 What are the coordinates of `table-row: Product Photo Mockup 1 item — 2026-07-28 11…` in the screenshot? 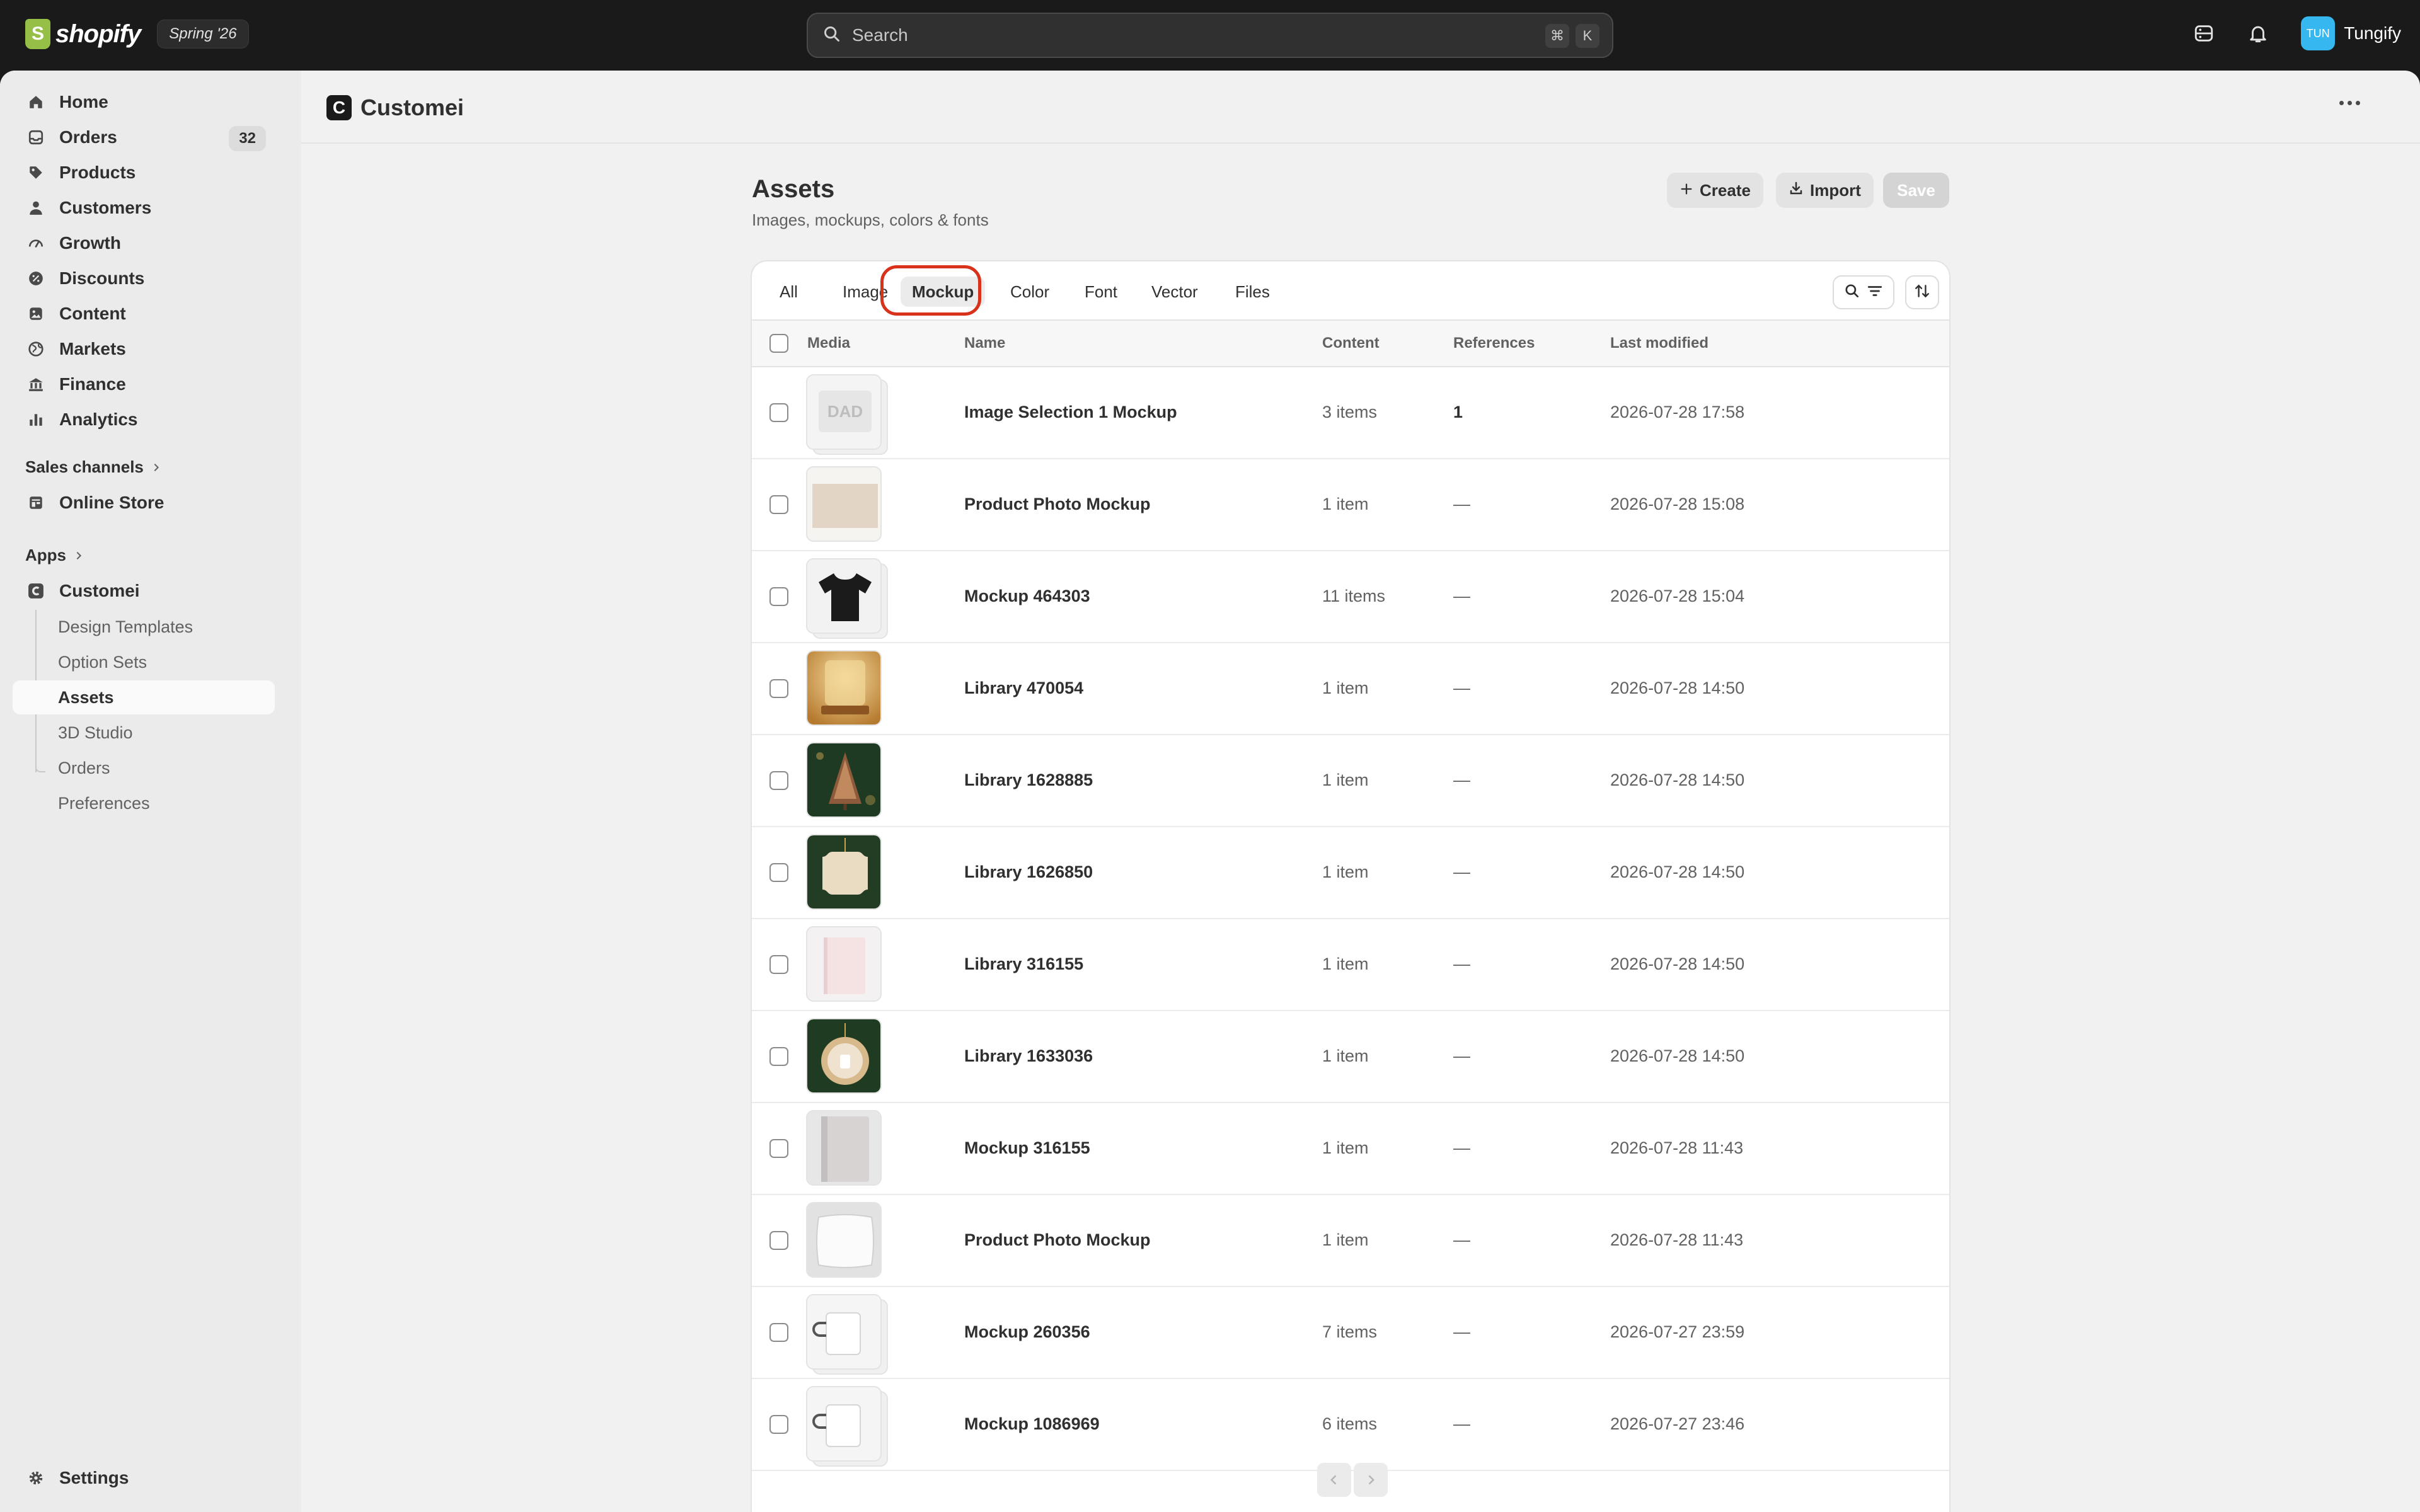 It's located at (1351, 1241).